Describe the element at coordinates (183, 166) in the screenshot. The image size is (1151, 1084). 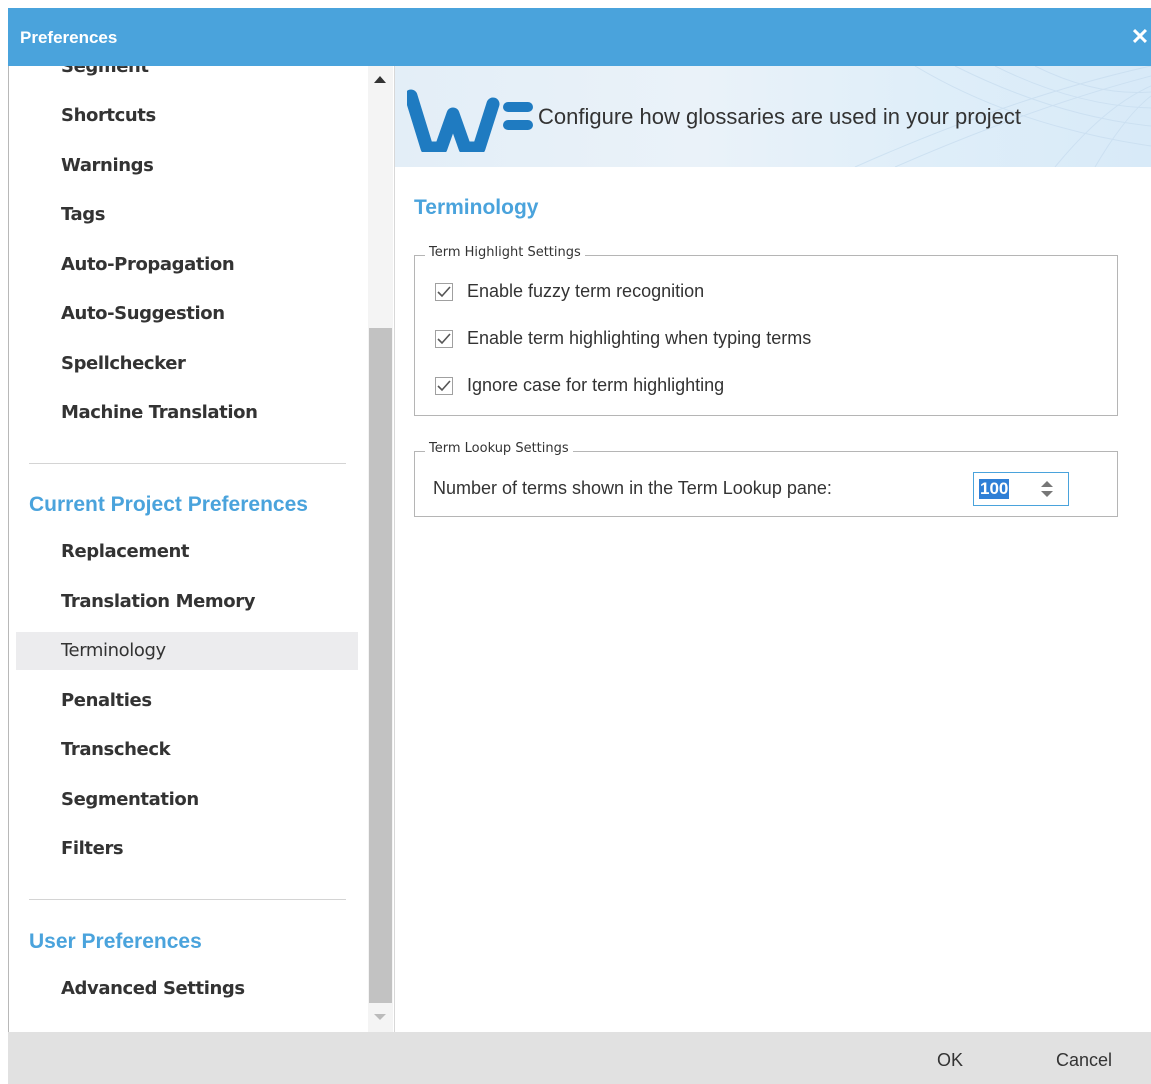
I see `sidebar-item-warnings: Warnings` at that location.